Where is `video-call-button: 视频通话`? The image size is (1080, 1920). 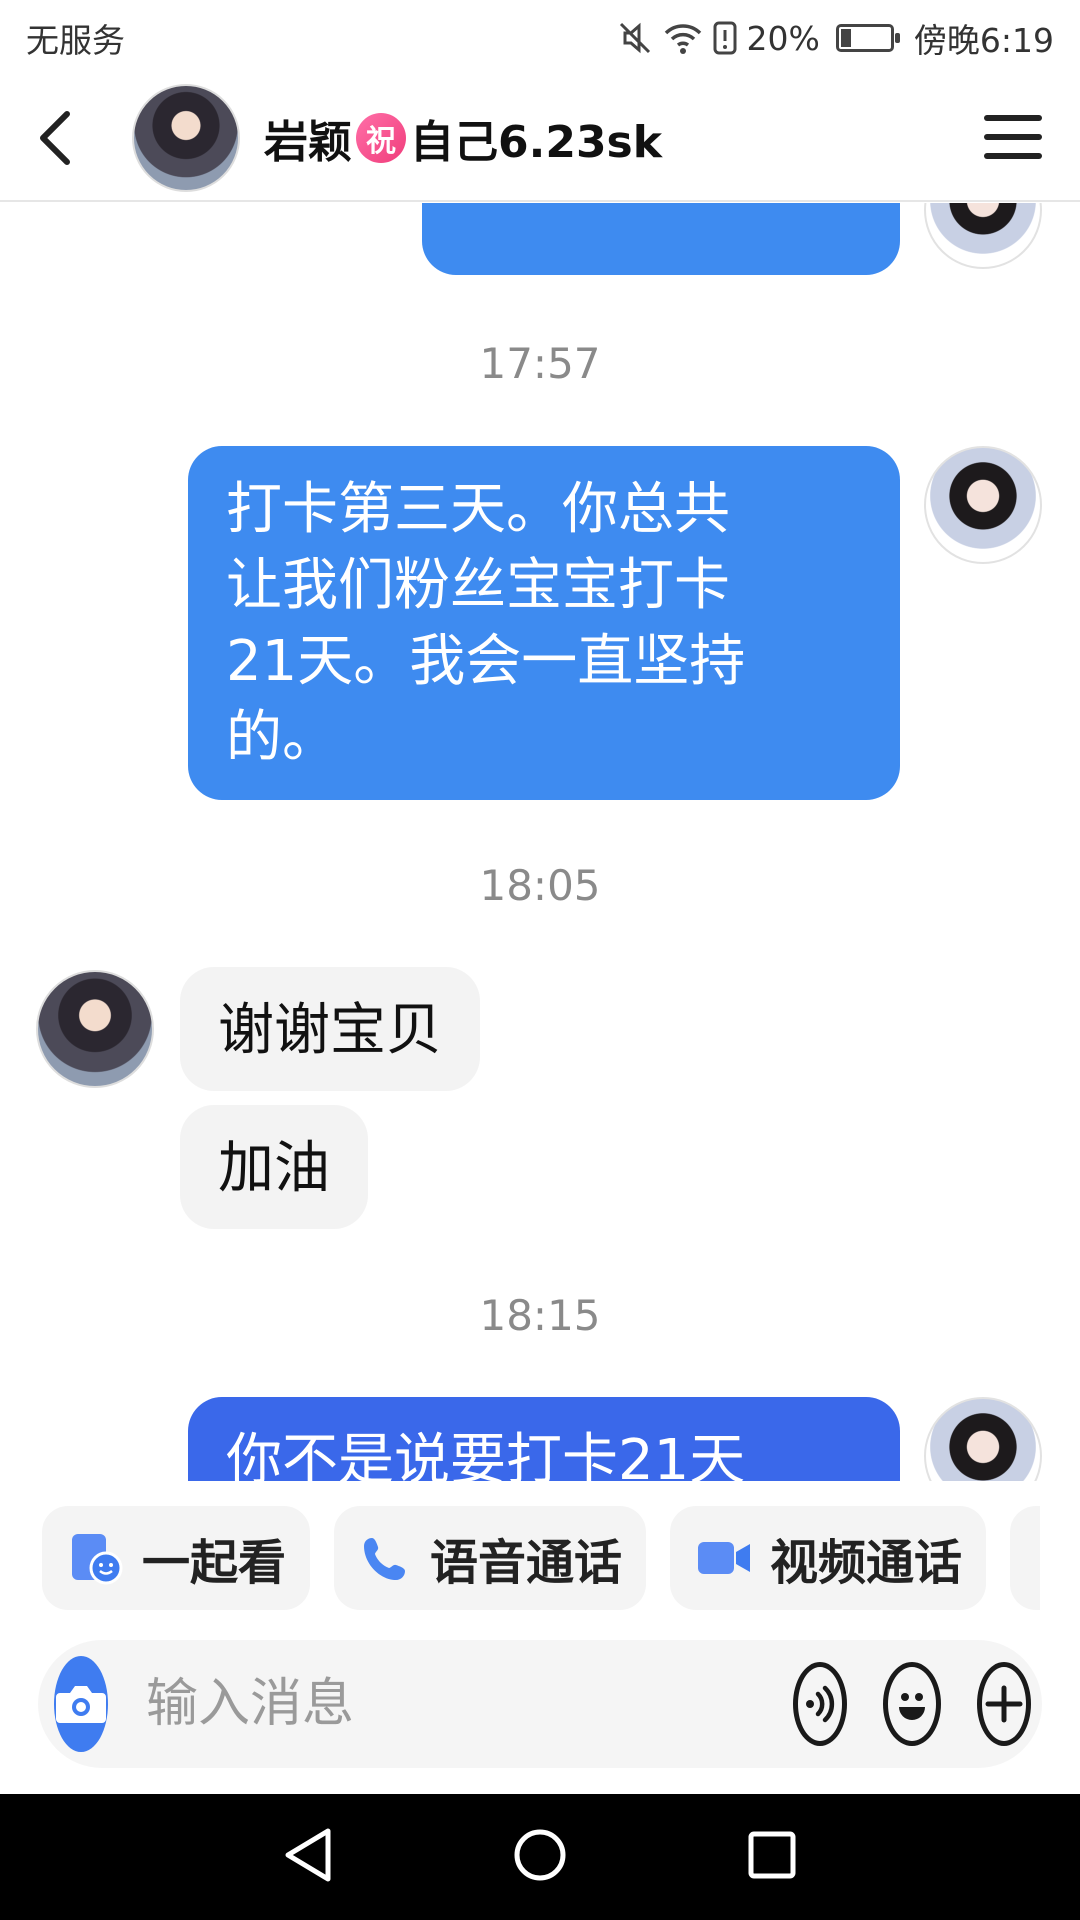
video-call-button: 视频通话 is located at coordinates (828, 1558).